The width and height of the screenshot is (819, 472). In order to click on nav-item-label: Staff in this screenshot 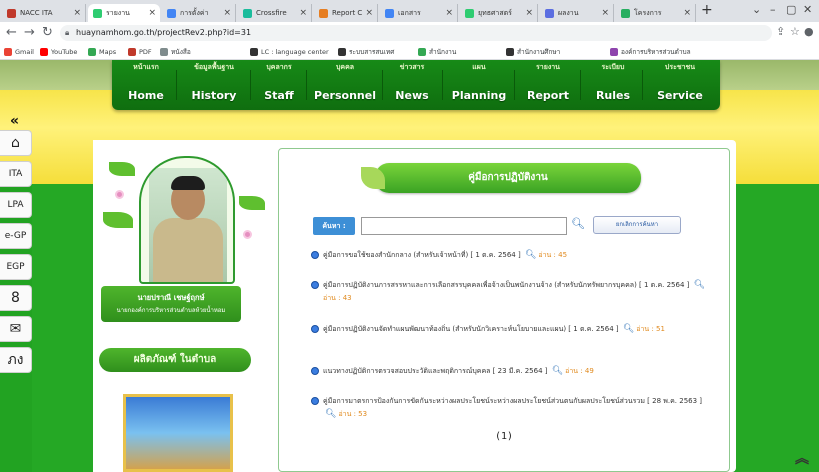, I will do `click(279, 95)`.